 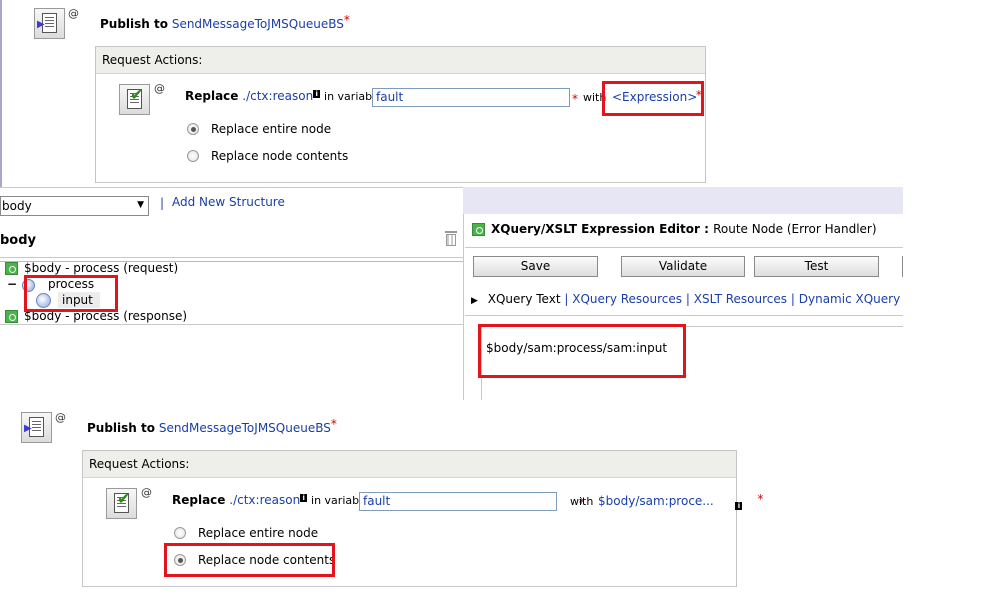 What do you see at coordinates (193, 156) in the screenshot?
I see `radio-replace-contents` at bounding box center [193, 156].